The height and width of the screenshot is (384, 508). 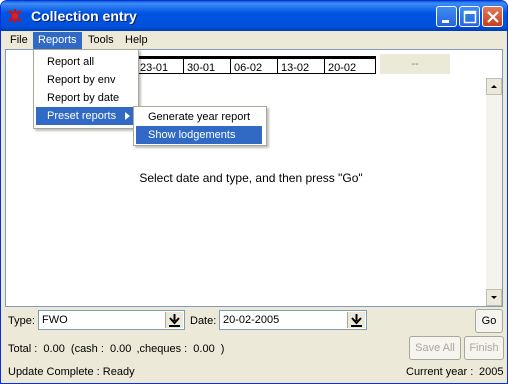 What do you see at coordinates (293, 320) in the screenshot?
I see `date-combobox: 20-02-2005` at bounding box center [293, 320].